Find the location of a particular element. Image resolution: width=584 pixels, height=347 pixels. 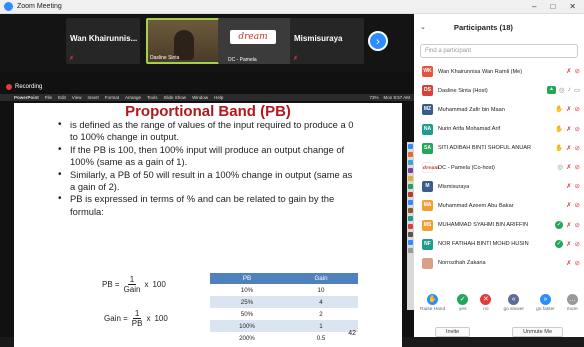

table-row: 100% 1 is located at coordinates (284, 326).